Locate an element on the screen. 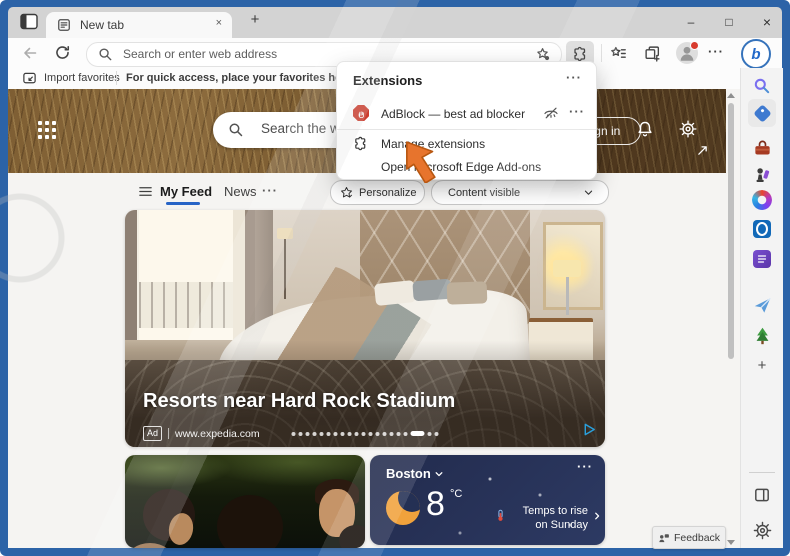  adblock-label: AdBlock — best ad blocker is located at coordinates (453, 114).